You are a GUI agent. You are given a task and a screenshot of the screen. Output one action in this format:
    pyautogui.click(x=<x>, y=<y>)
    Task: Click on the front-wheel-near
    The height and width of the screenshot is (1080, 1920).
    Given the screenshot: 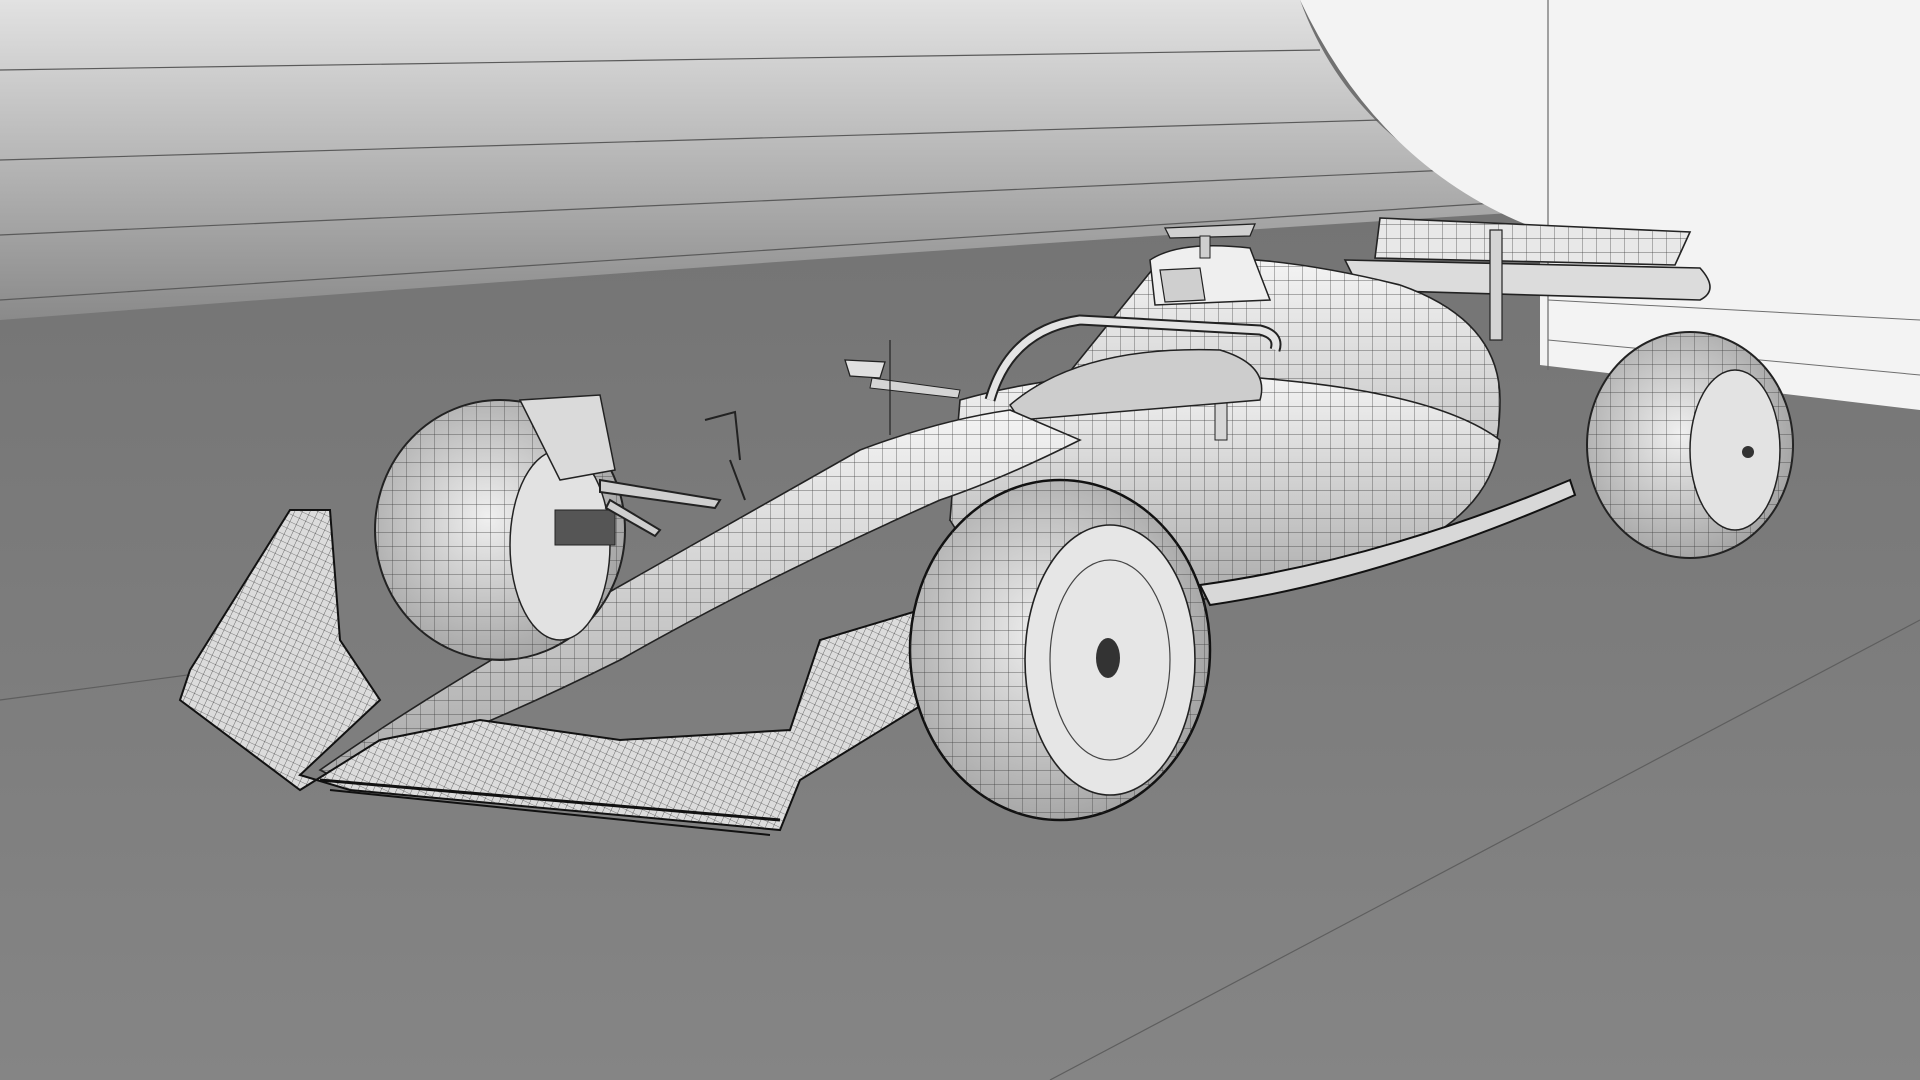 What is the action you would take?
    pyautogui.click(x=1060, y=650)
    